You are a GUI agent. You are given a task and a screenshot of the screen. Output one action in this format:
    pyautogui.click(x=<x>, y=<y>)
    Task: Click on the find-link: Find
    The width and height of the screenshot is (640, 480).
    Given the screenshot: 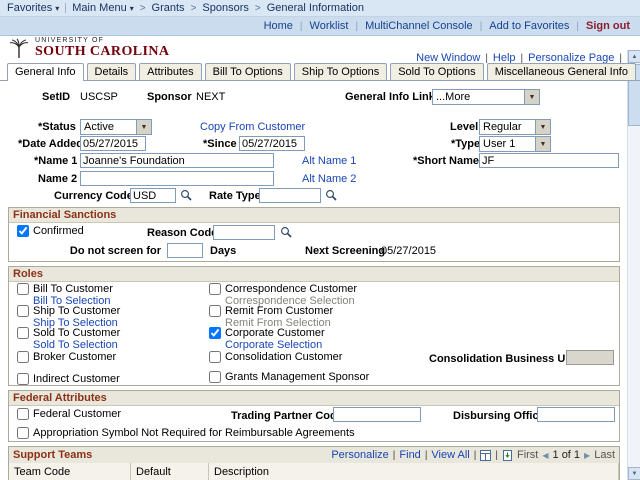 What is the action you would take?
    pyautogui.click(x=409, y=455)
    